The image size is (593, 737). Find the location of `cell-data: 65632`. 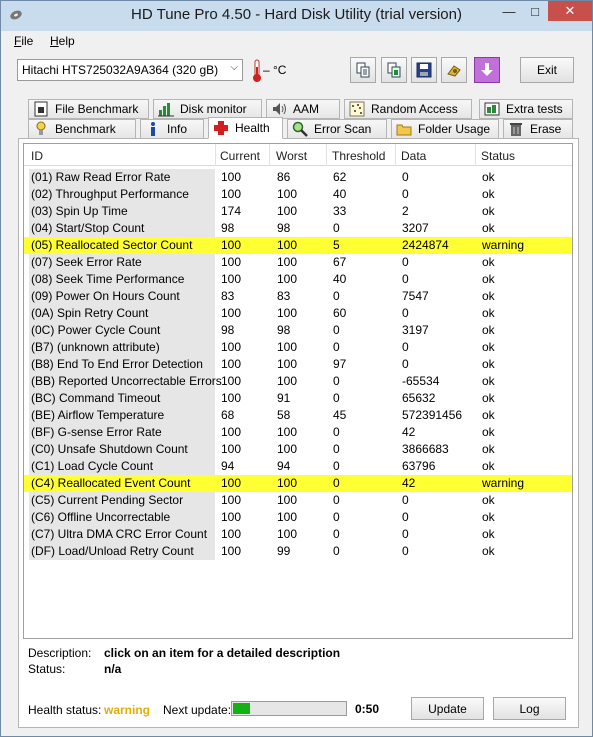

cell-data: 65632 is located at coordinates (419, 398).